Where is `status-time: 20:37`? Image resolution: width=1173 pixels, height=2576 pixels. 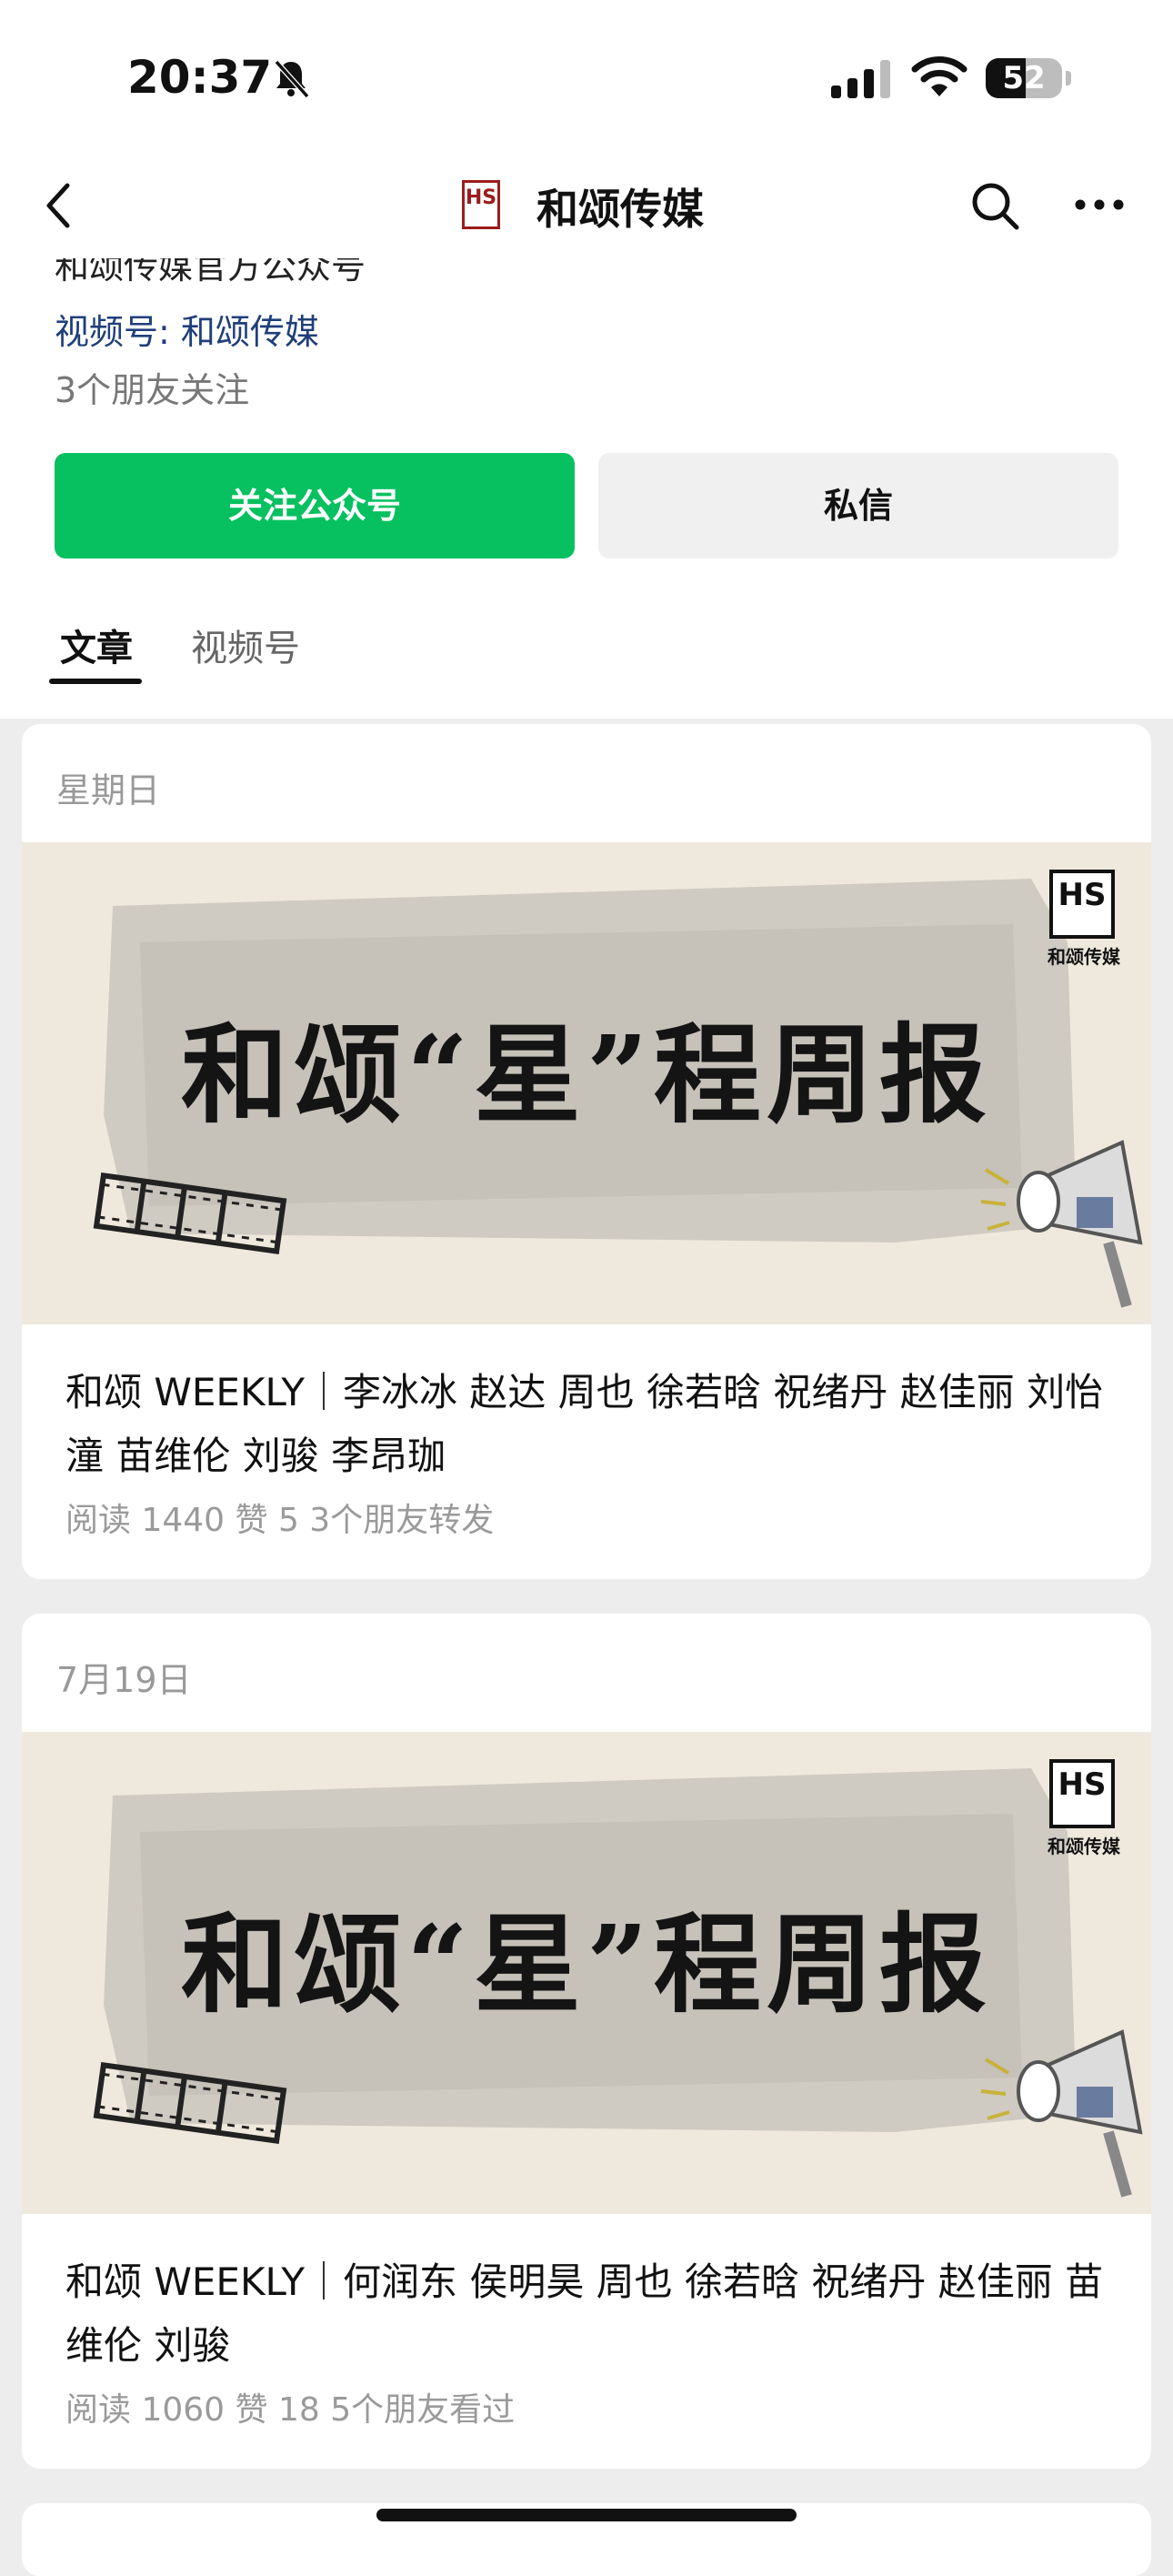 status-time: 20:37 is located at coordinates (200, 77).